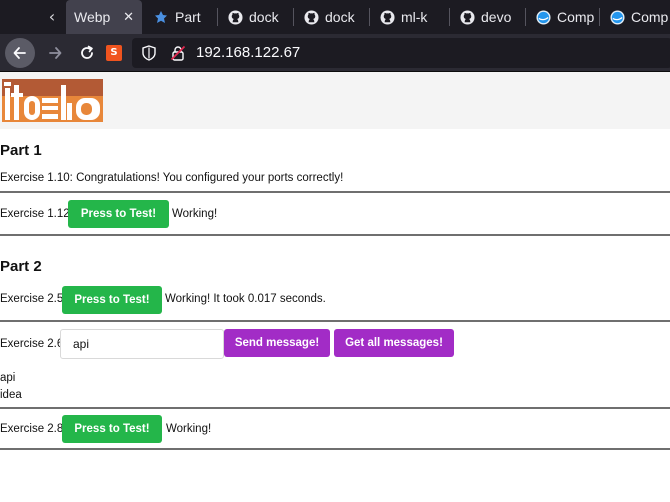  What do you see at coordinates (112, 300) in the screenshot?
I see `ex25-test-button: Press to Test!` at bounding box center [112, 300].